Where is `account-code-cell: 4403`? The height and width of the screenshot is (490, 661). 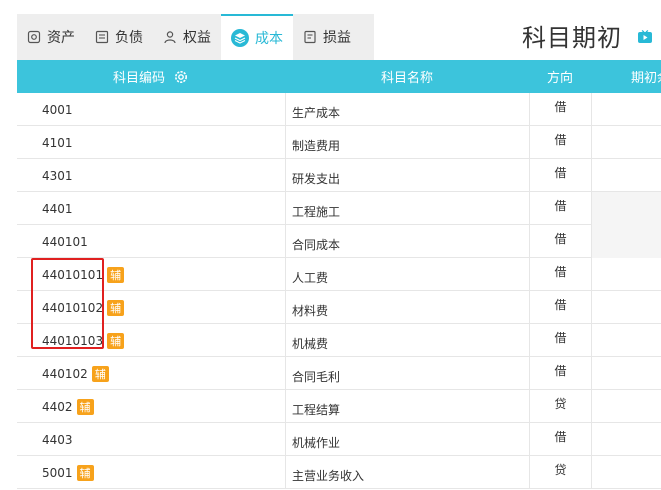
account-code-cell: 4403 is located at coordinates (151, 439).